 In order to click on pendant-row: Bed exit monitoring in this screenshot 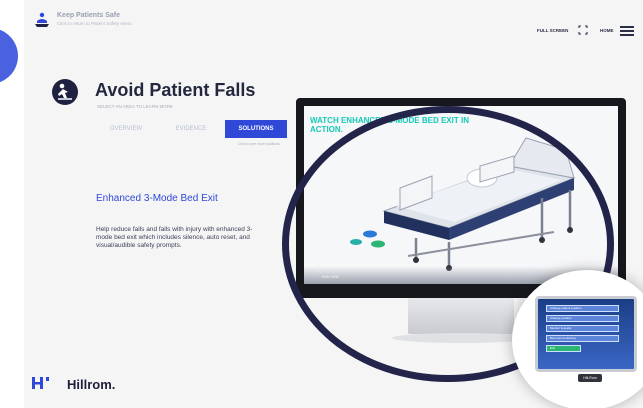, I will do `click(582, 338)`.